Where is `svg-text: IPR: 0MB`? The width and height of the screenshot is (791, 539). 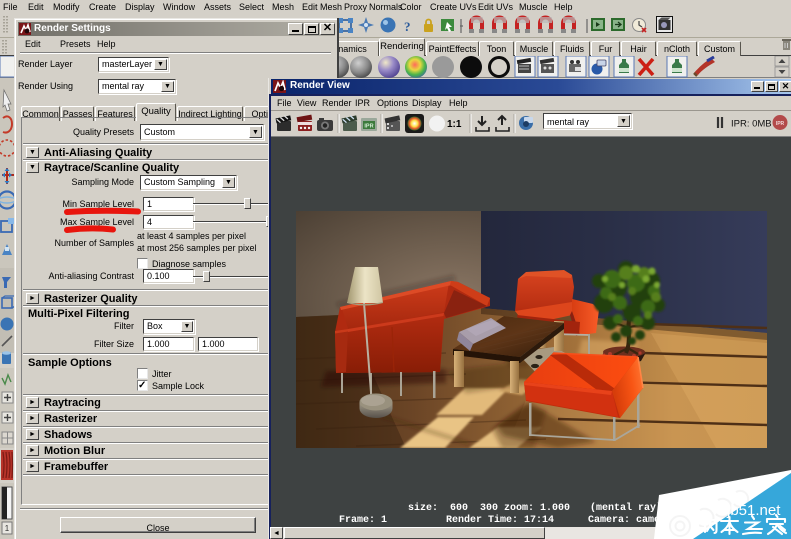 svg-text: IPR: 0MB is located at coordinates (751, 124).